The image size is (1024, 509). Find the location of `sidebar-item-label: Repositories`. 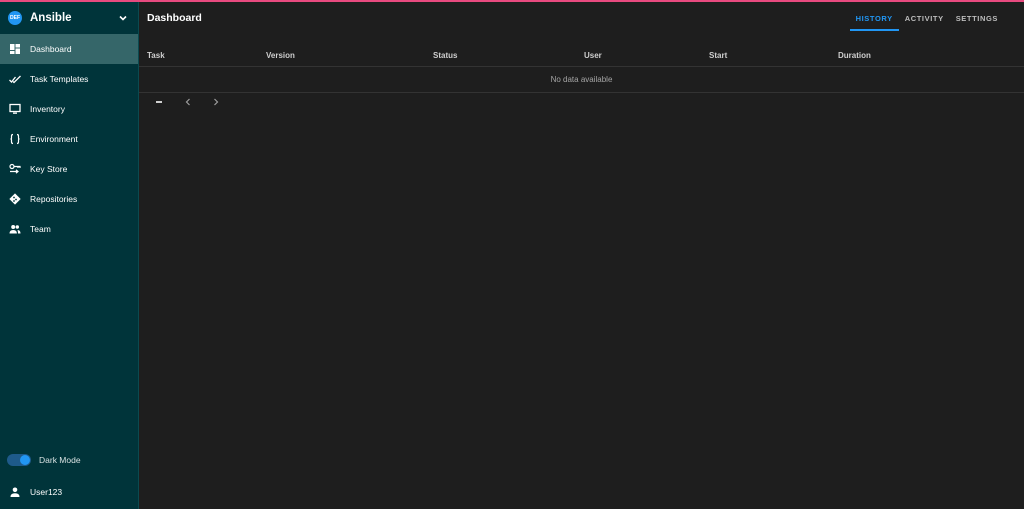

sidebar-item-label: Repositories is located at coordinates (54, 199).